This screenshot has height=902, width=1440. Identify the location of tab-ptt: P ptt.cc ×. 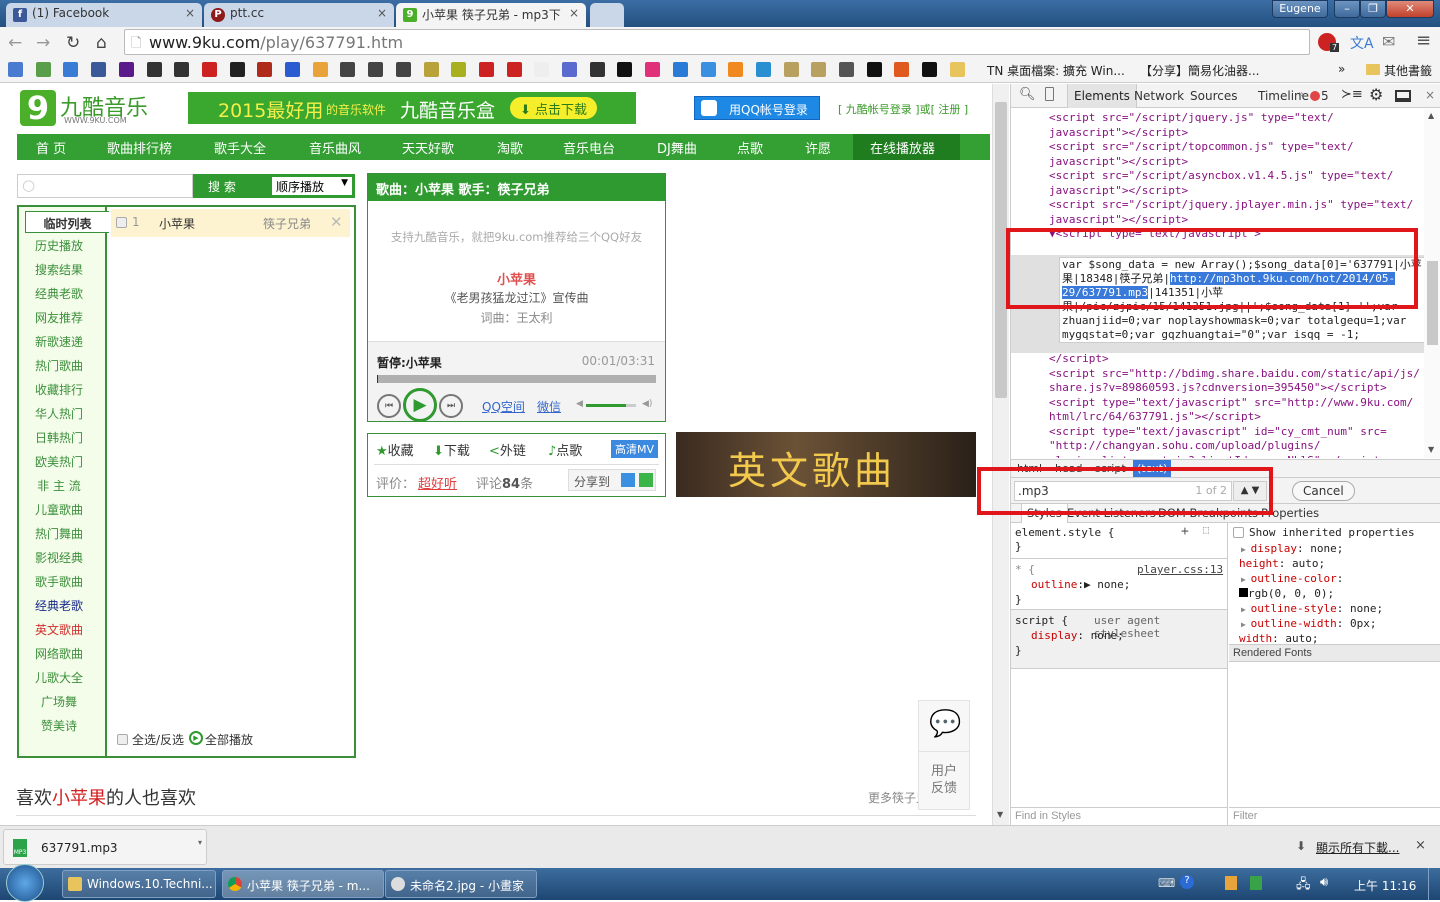
(299, 15).